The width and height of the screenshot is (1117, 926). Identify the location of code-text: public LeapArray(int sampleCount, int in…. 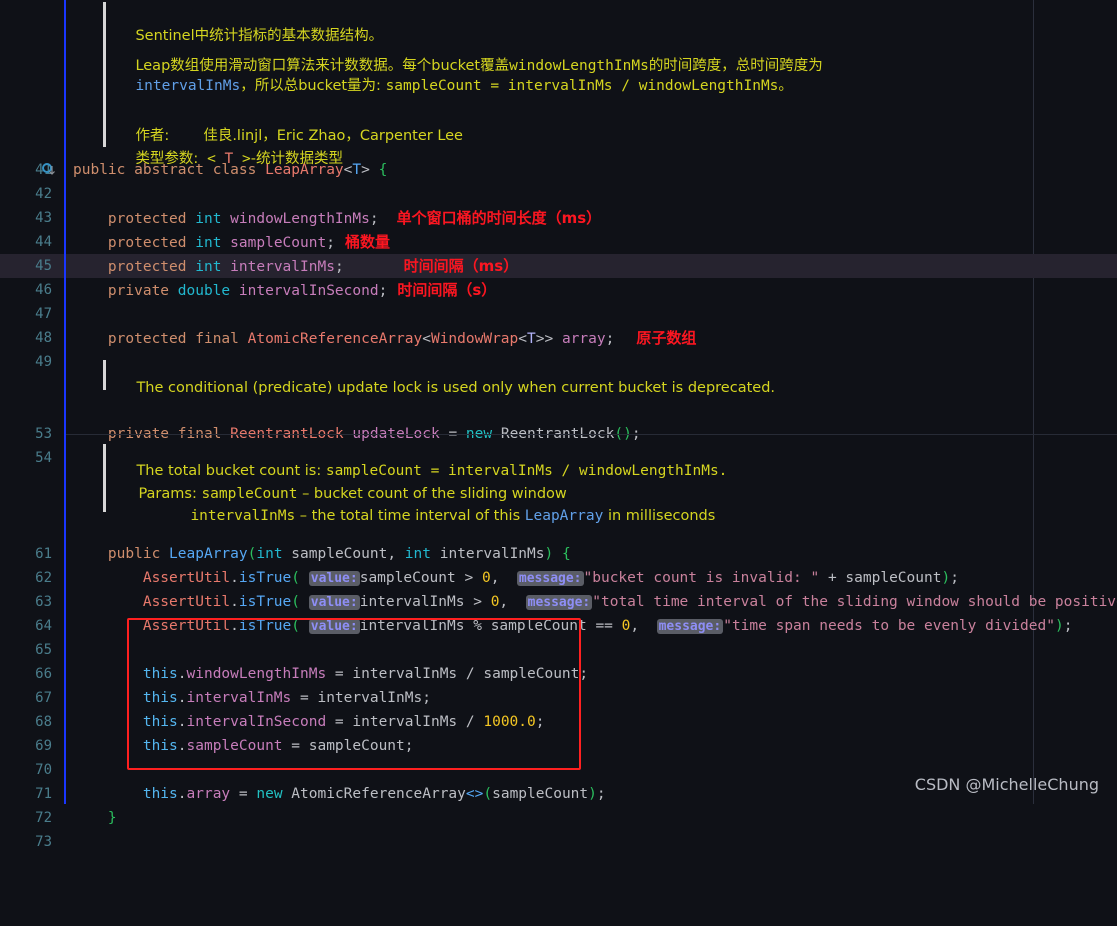
(595, 554).